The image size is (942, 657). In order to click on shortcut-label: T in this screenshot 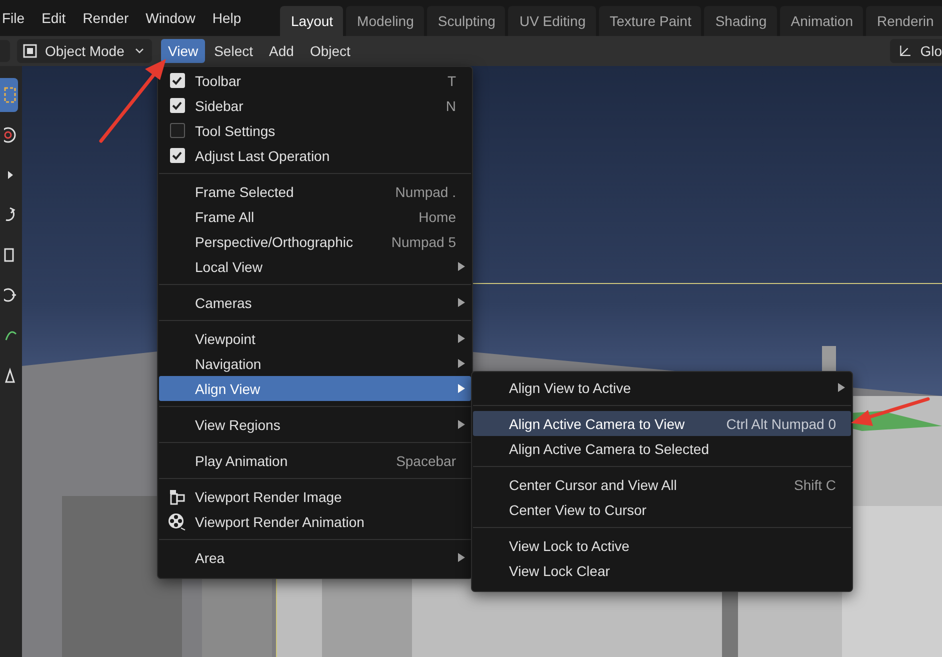, I will do `click(451, 80)`.